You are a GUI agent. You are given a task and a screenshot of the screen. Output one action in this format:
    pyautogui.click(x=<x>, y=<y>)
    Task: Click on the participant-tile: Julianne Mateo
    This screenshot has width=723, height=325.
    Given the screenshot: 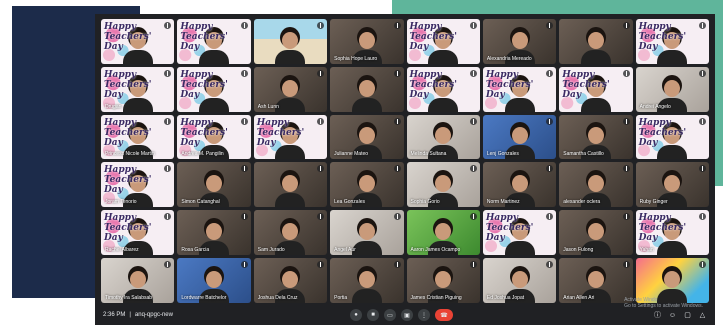 What is the action you would take?
    pyautogui.click(x=367, y=137)
    